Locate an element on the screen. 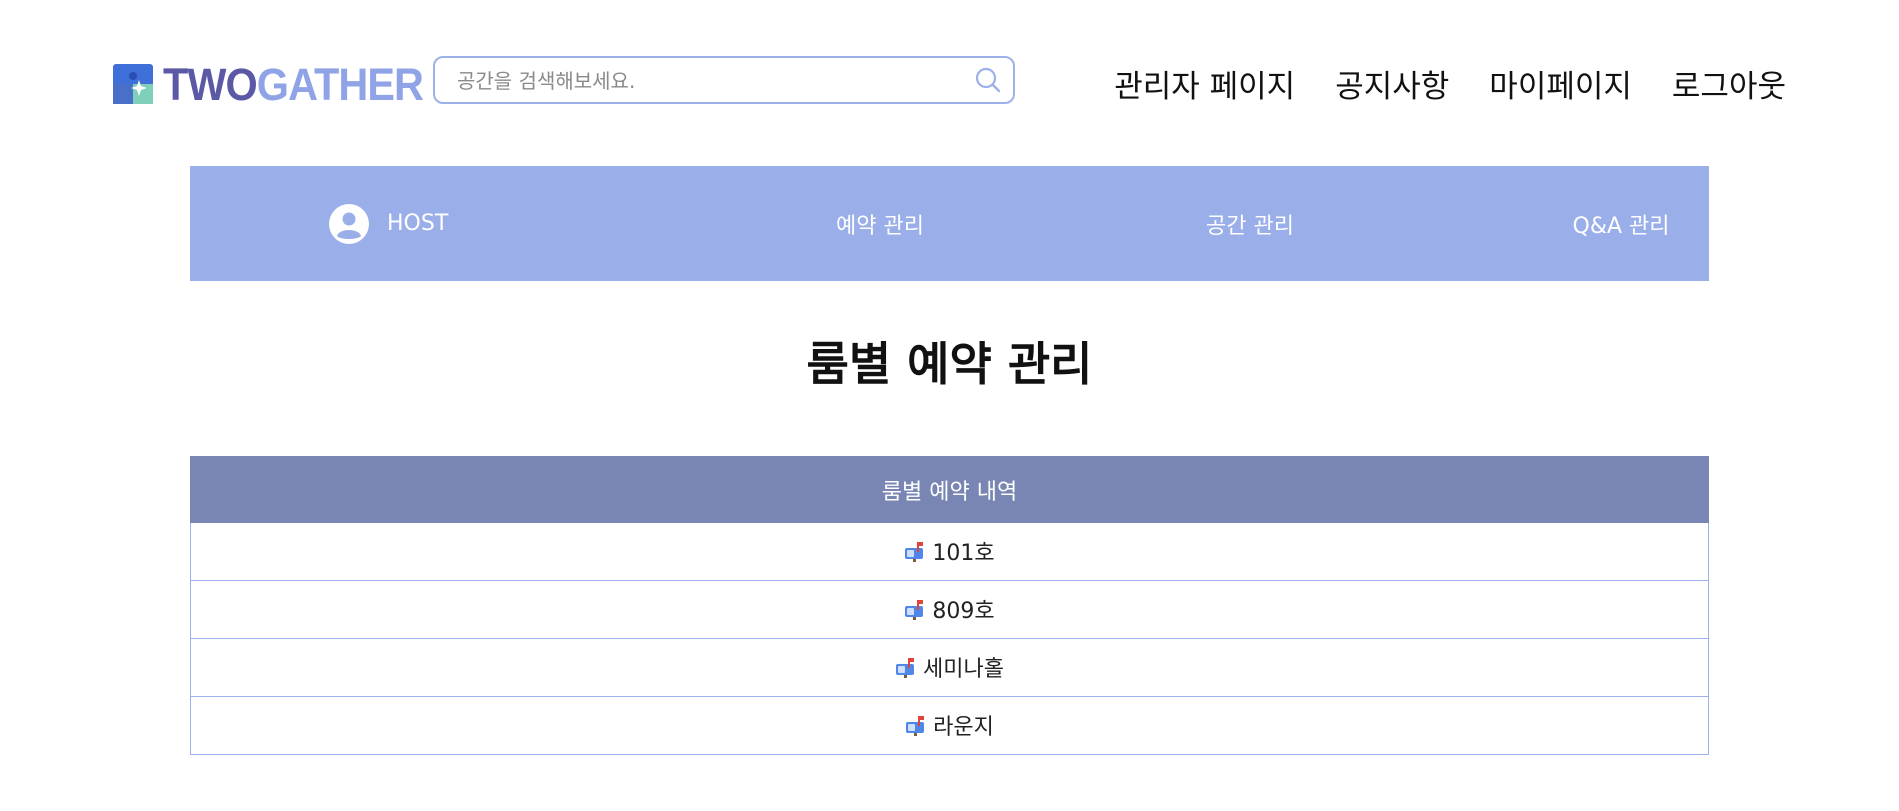 This screenshot has width=1899, height=811. host-menu-reservation-label: 예약 관리 is located at coordinates (880, 226).